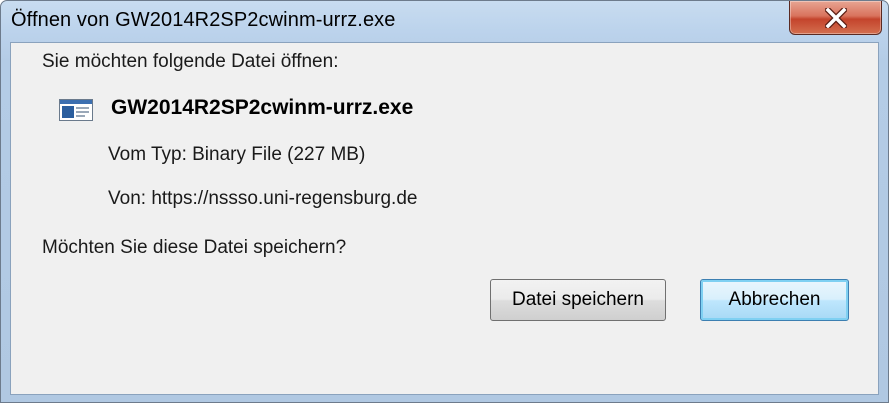  What do you see at coordinates (190, 61) in the screenshot?
I see `open-prompt-text: Sie möchten folgende Datei öffnen:` at bounding box center [190, 61].